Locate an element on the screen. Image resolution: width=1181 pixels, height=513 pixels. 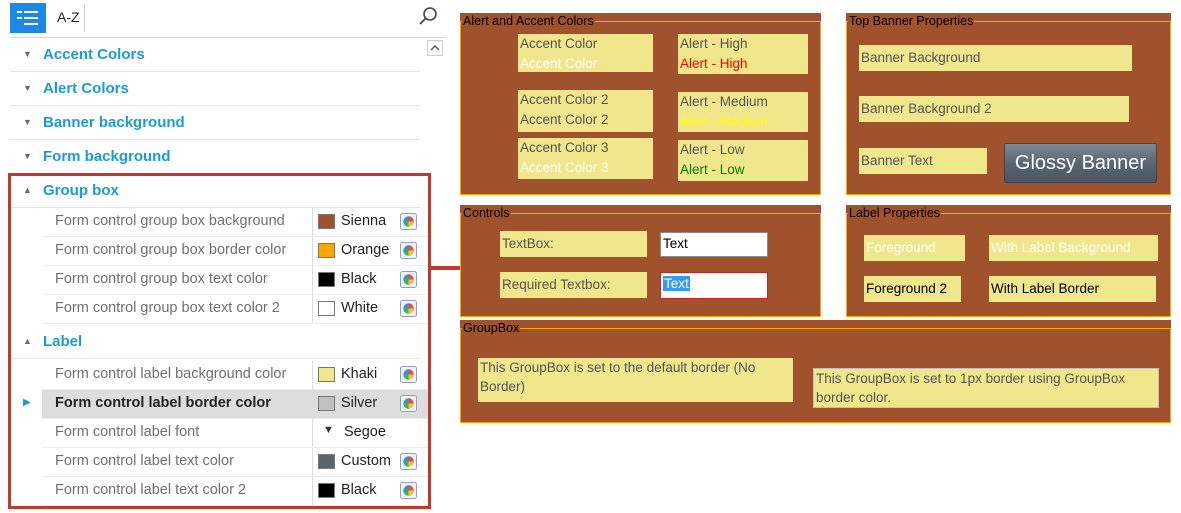
groupbox-title: Controls is located at coordinates (486, 213).